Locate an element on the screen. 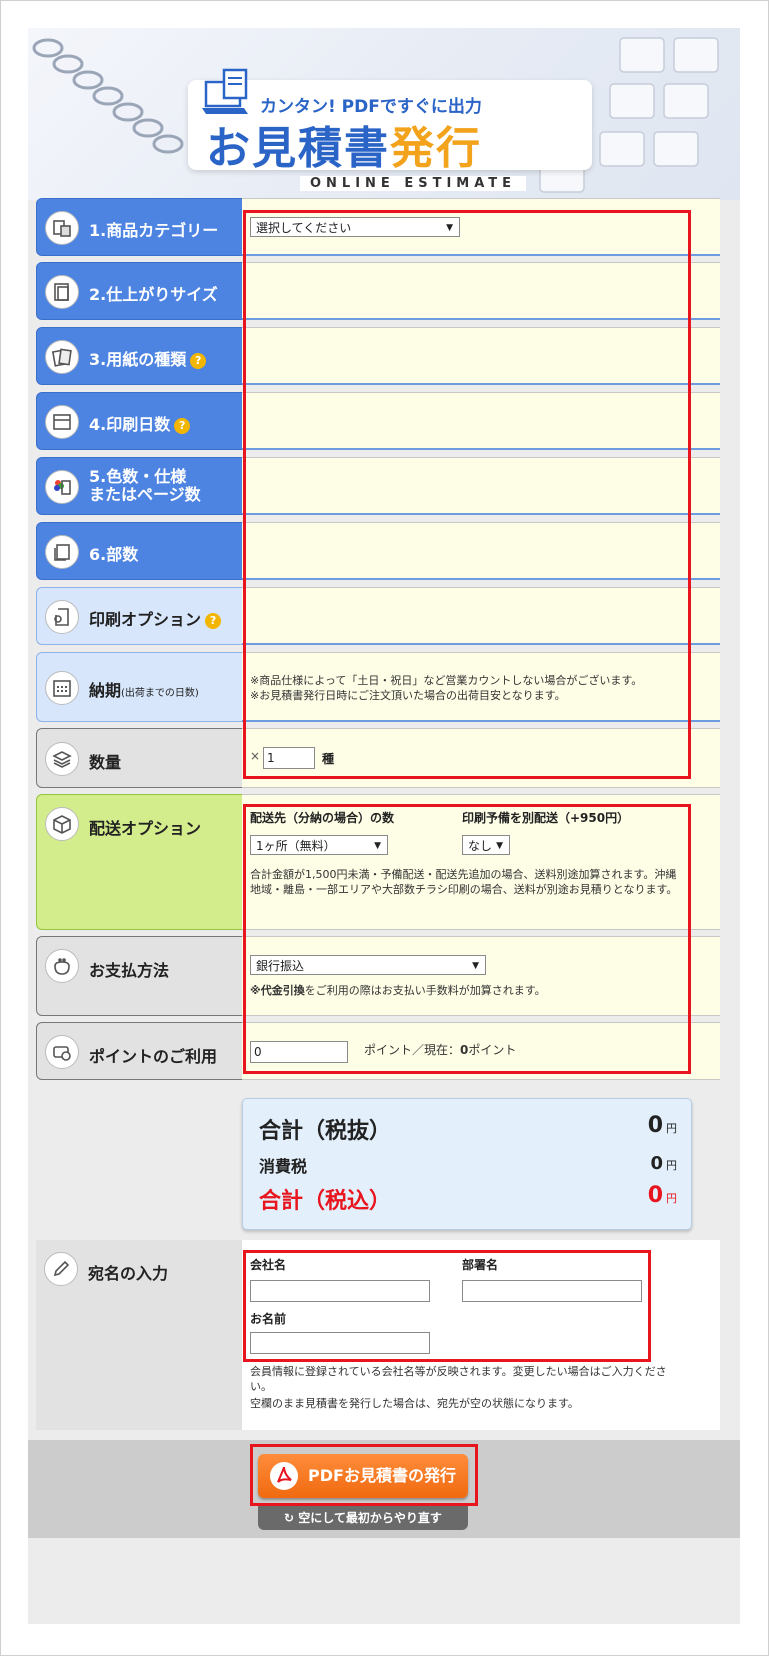  destination-count-label: 配送先（分納の場合）の数 is located at coordinates (322, 818).